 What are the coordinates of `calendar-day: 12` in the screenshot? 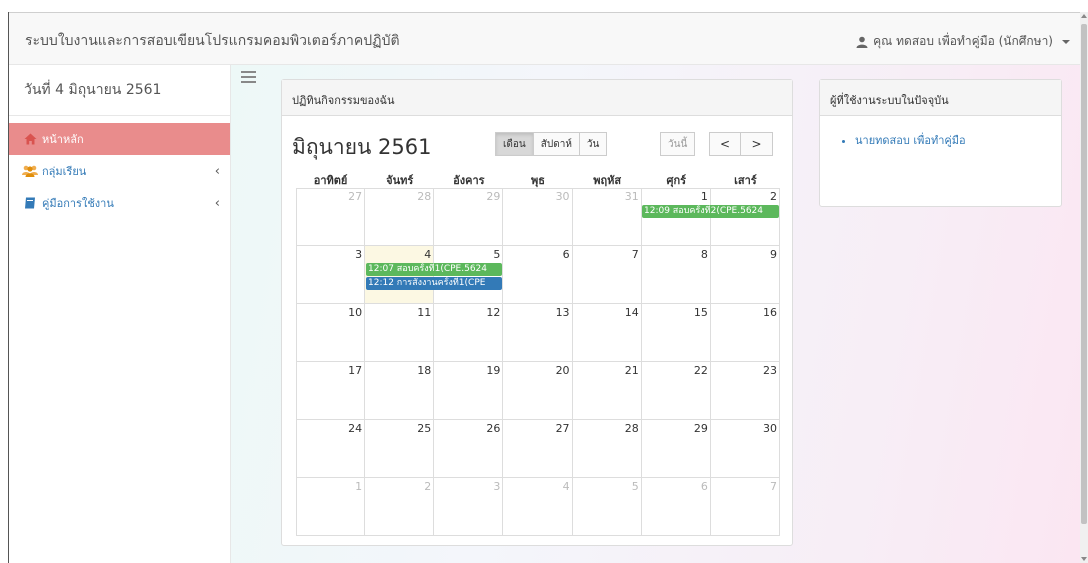 It's located at (469, 333).